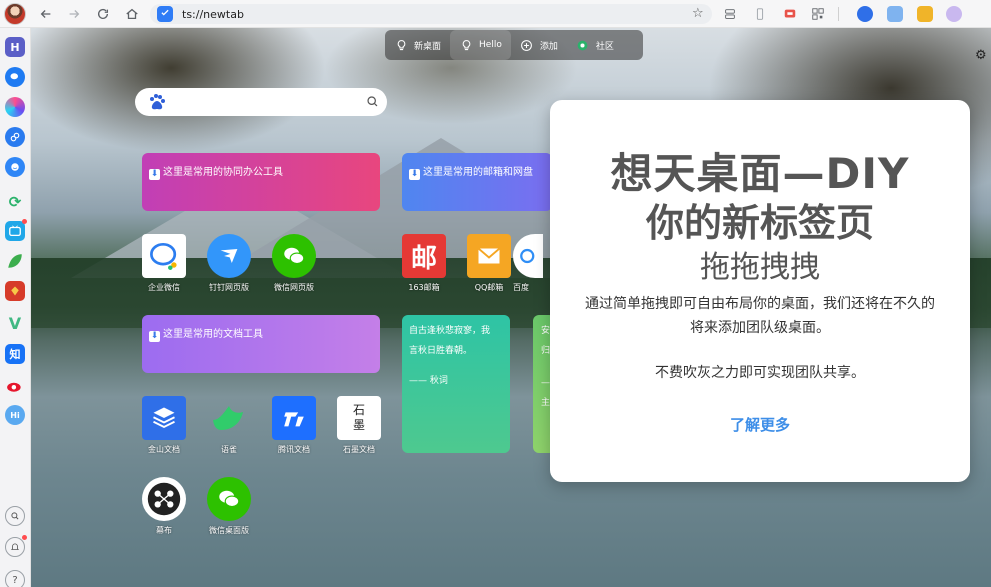 This screenshot has width=991, height=587. I want to click on shimo-icon: 石 墨, so click(359, 418).